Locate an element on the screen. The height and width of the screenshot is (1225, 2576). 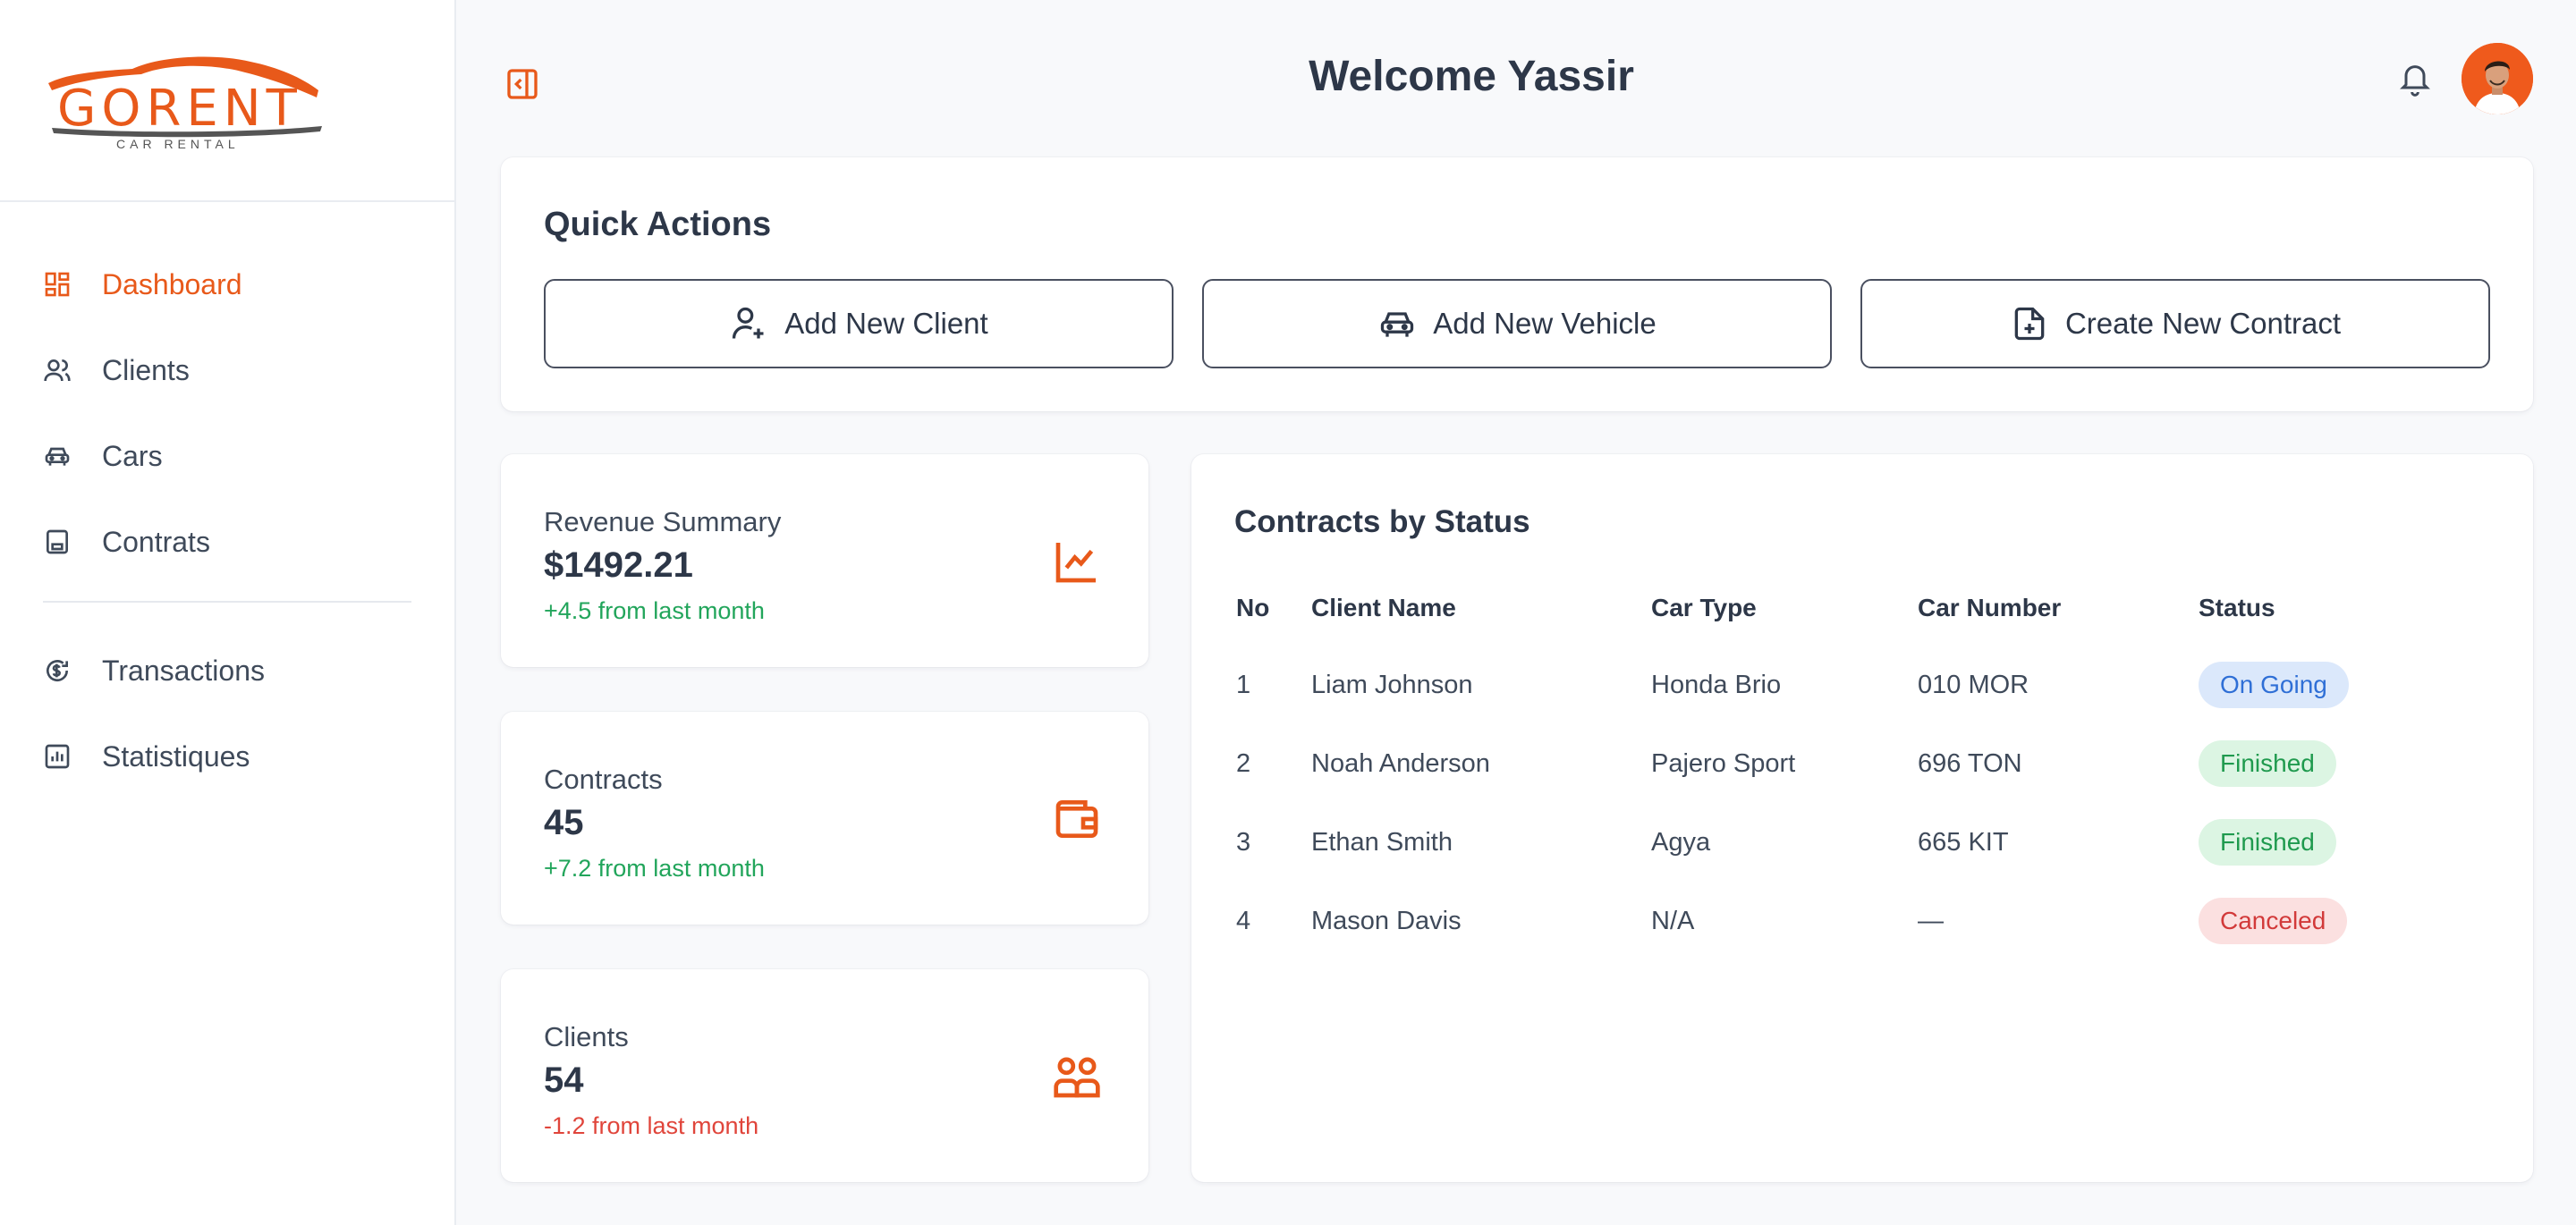
create-new-contract-button: Create New Contract is located at coordinates (2175, 323).